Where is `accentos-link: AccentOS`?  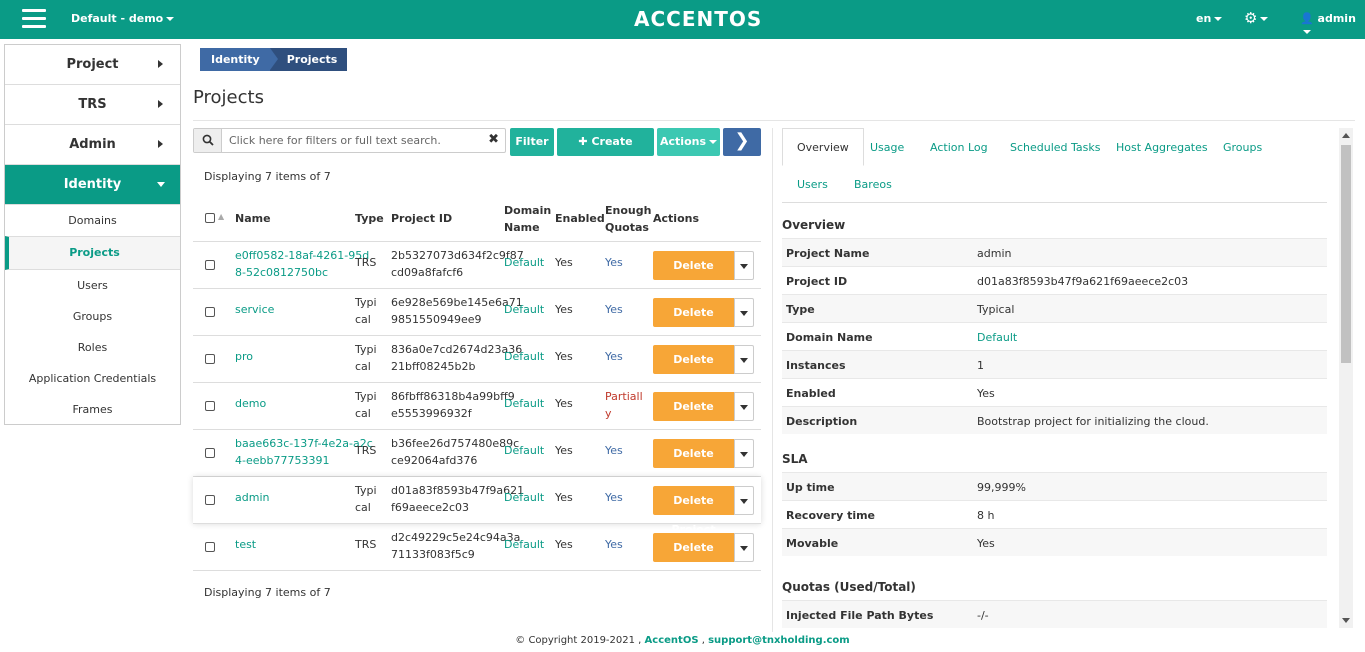
accentos-link: AccentOS is located at coordinates (672, 640).